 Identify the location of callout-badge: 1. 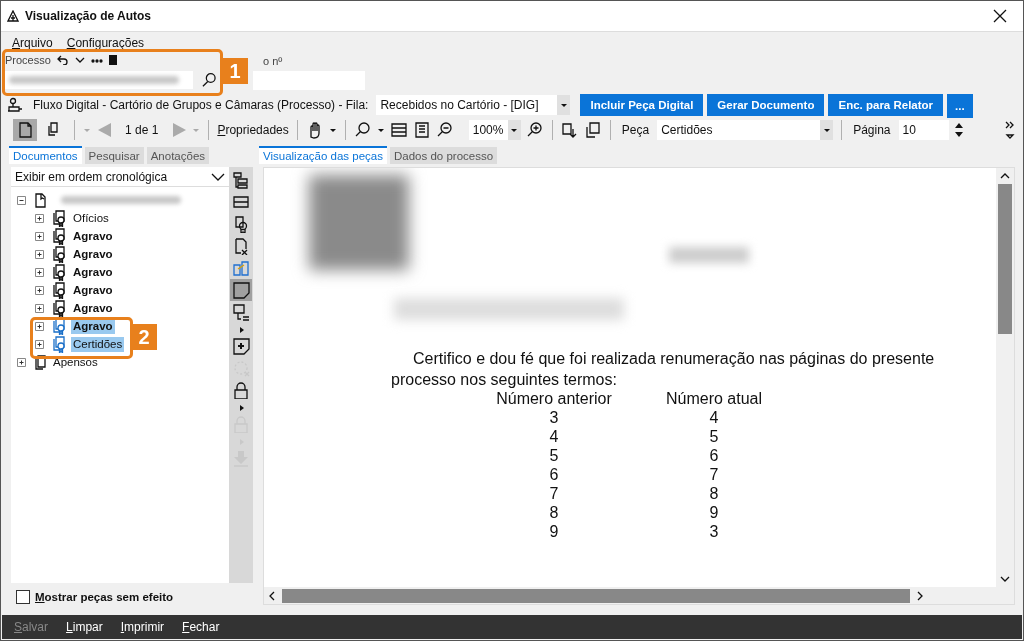
(235, 71).